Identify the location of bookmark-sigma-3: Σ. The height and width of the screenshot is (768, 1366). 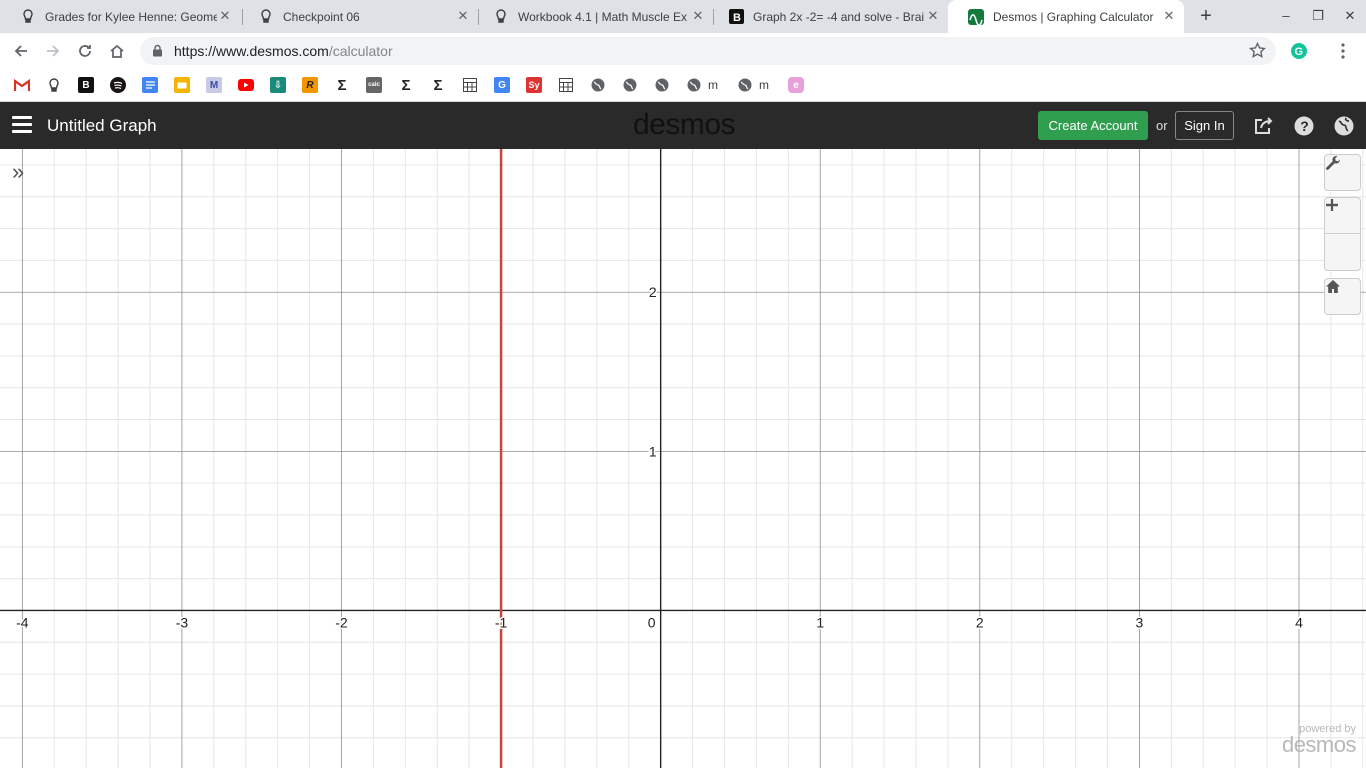
(438, 85).